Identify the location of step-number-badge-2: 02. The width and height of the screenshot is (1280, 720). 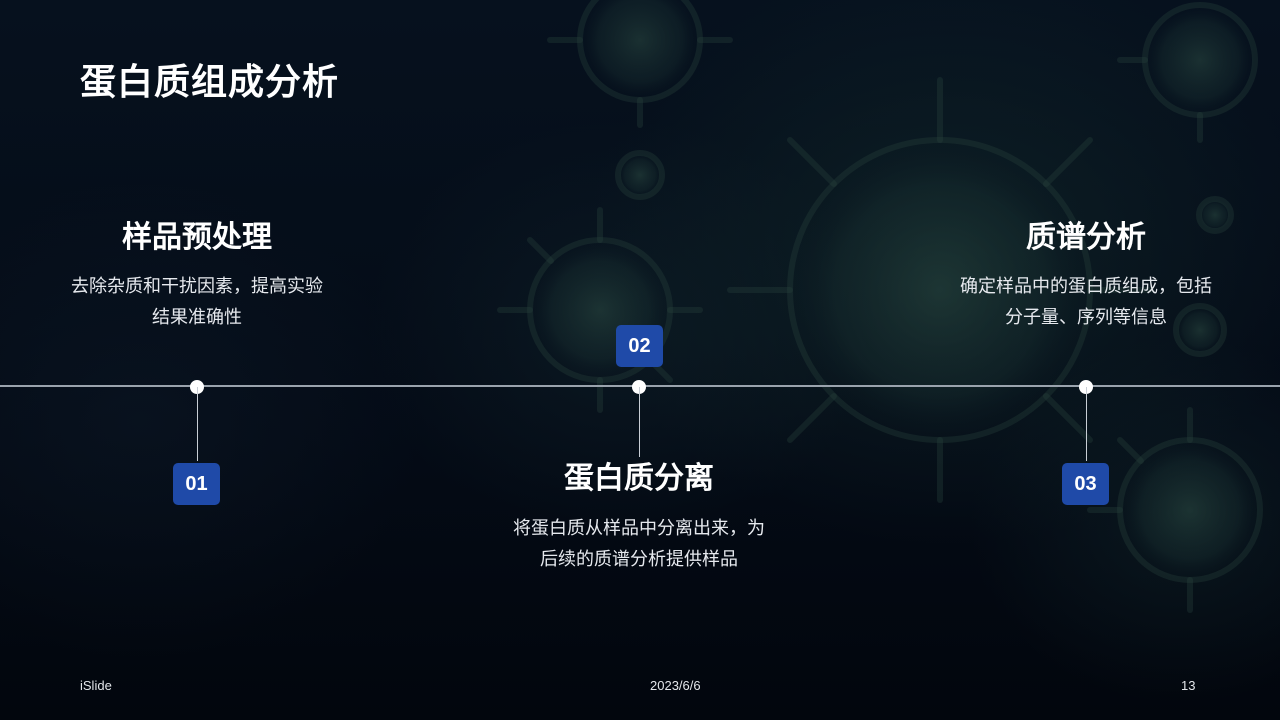
(639, 346).